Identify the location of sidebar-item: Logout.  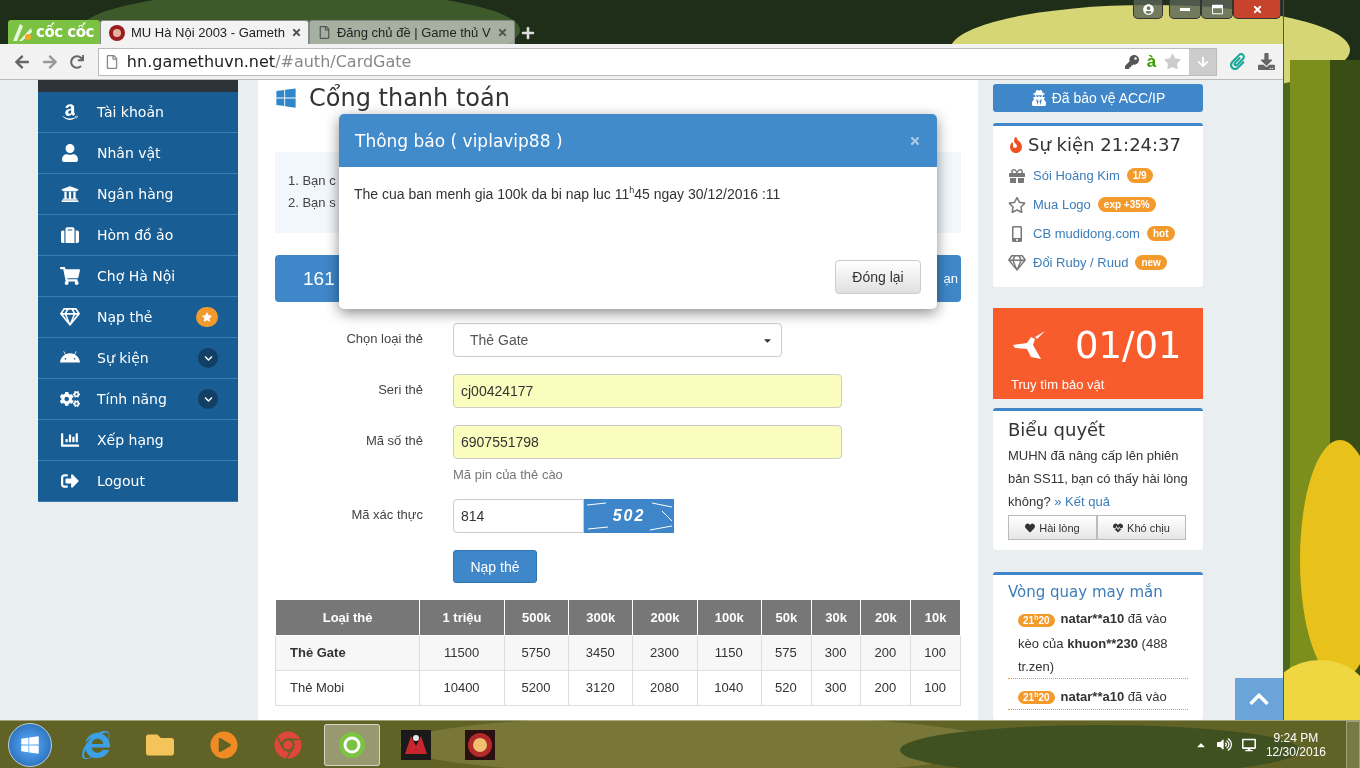
(138, 481).